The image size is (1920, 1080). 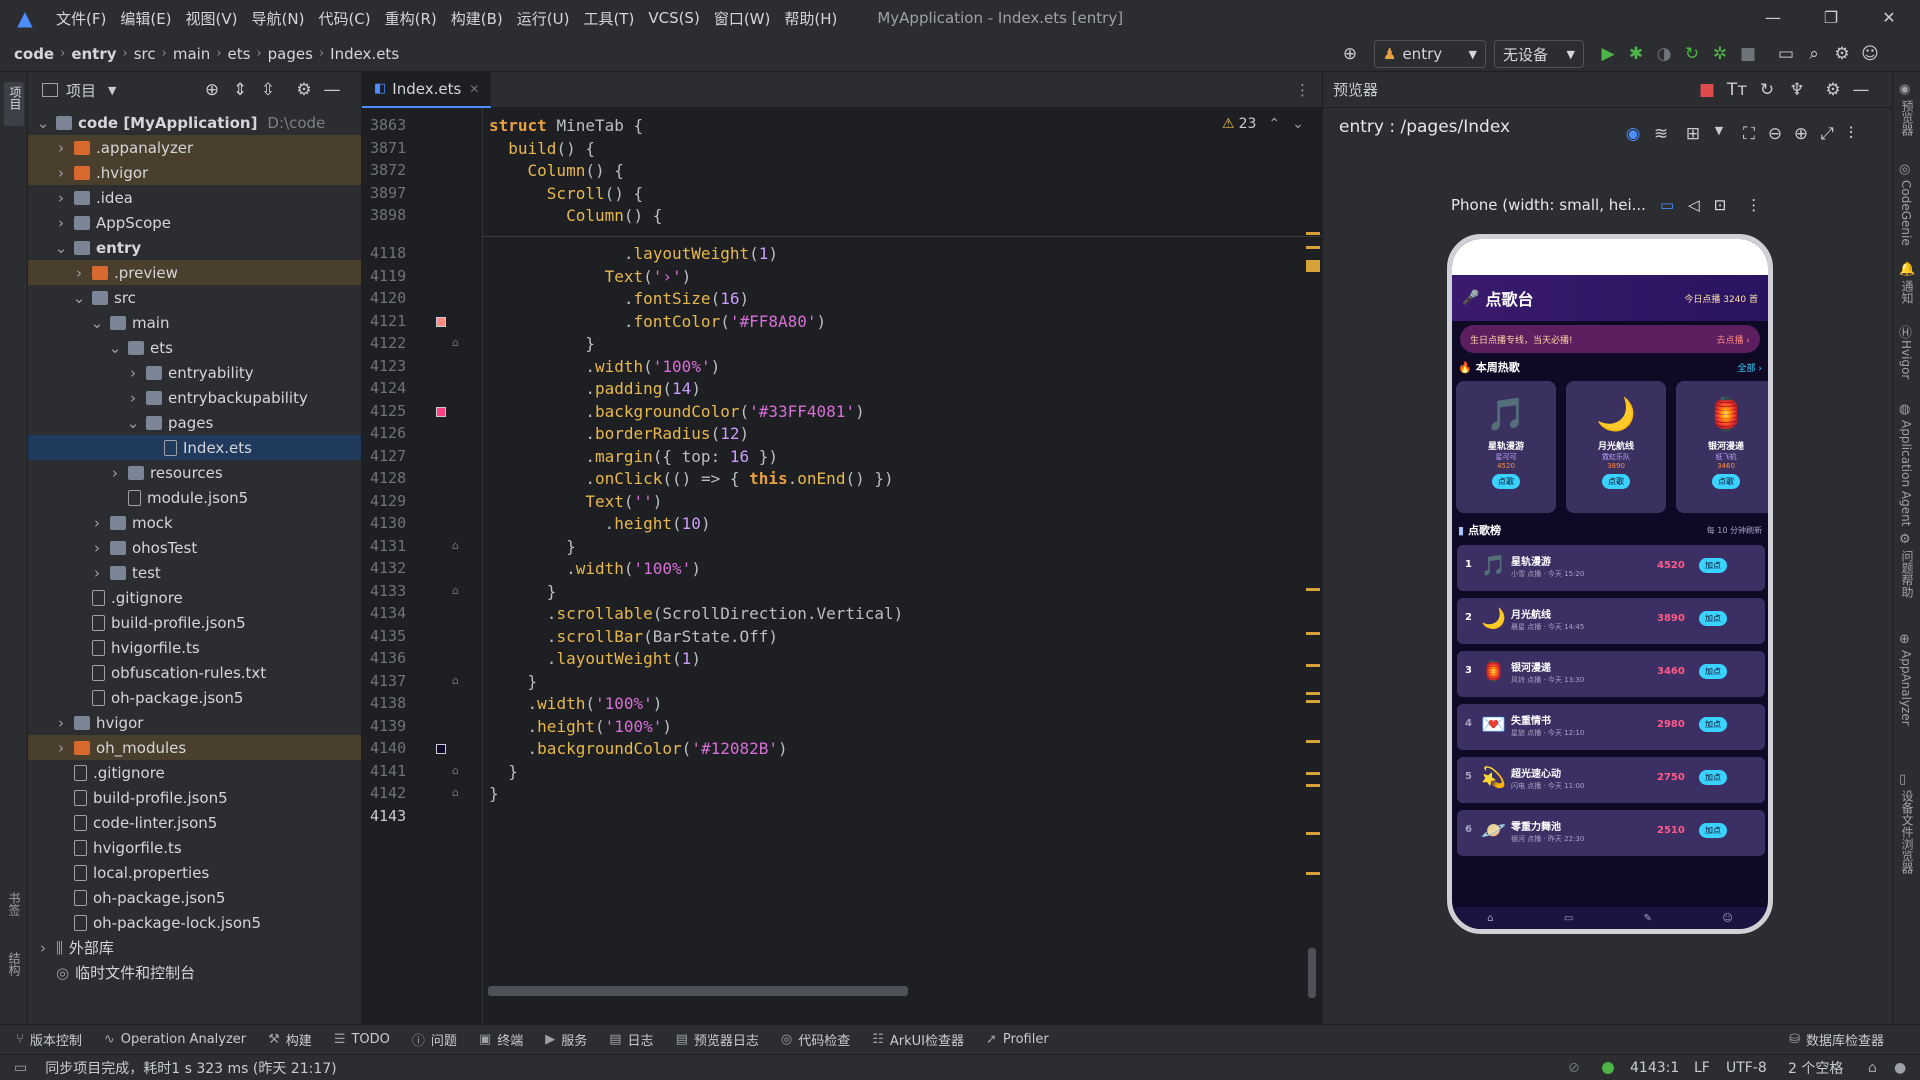 I want to click on tree-item: ⌄ ets, so click(x=194, y=347).